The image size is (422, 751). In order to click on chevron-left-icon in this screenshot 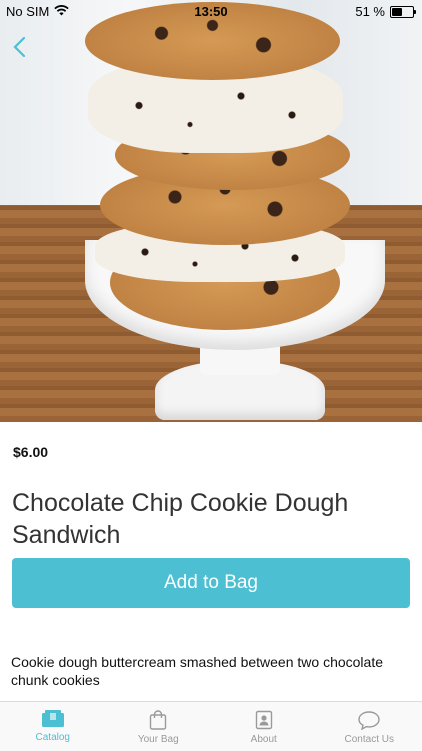, I will do `click(19, 47)`.